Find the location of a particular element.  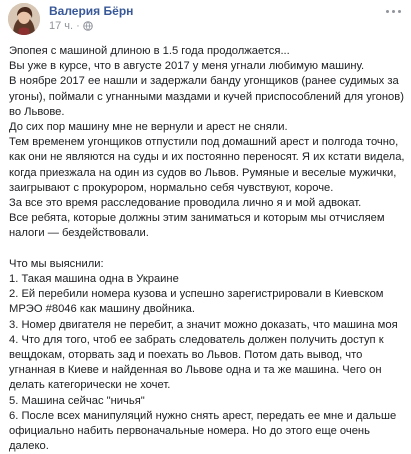

globe-icon is located at coordinates (87, 26).